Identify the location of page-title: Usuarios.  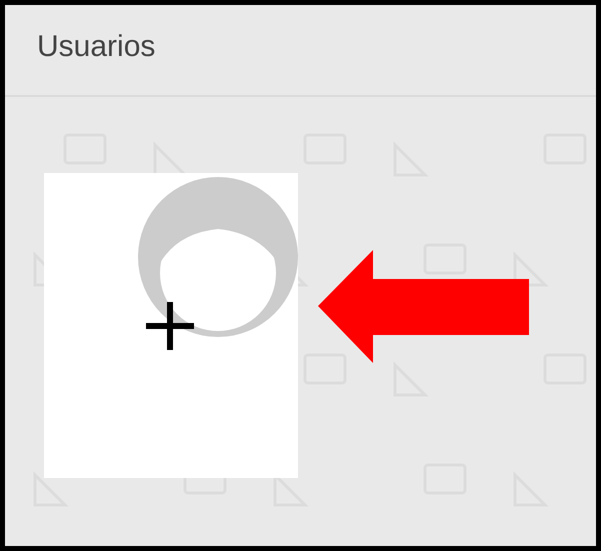
(96, 46).